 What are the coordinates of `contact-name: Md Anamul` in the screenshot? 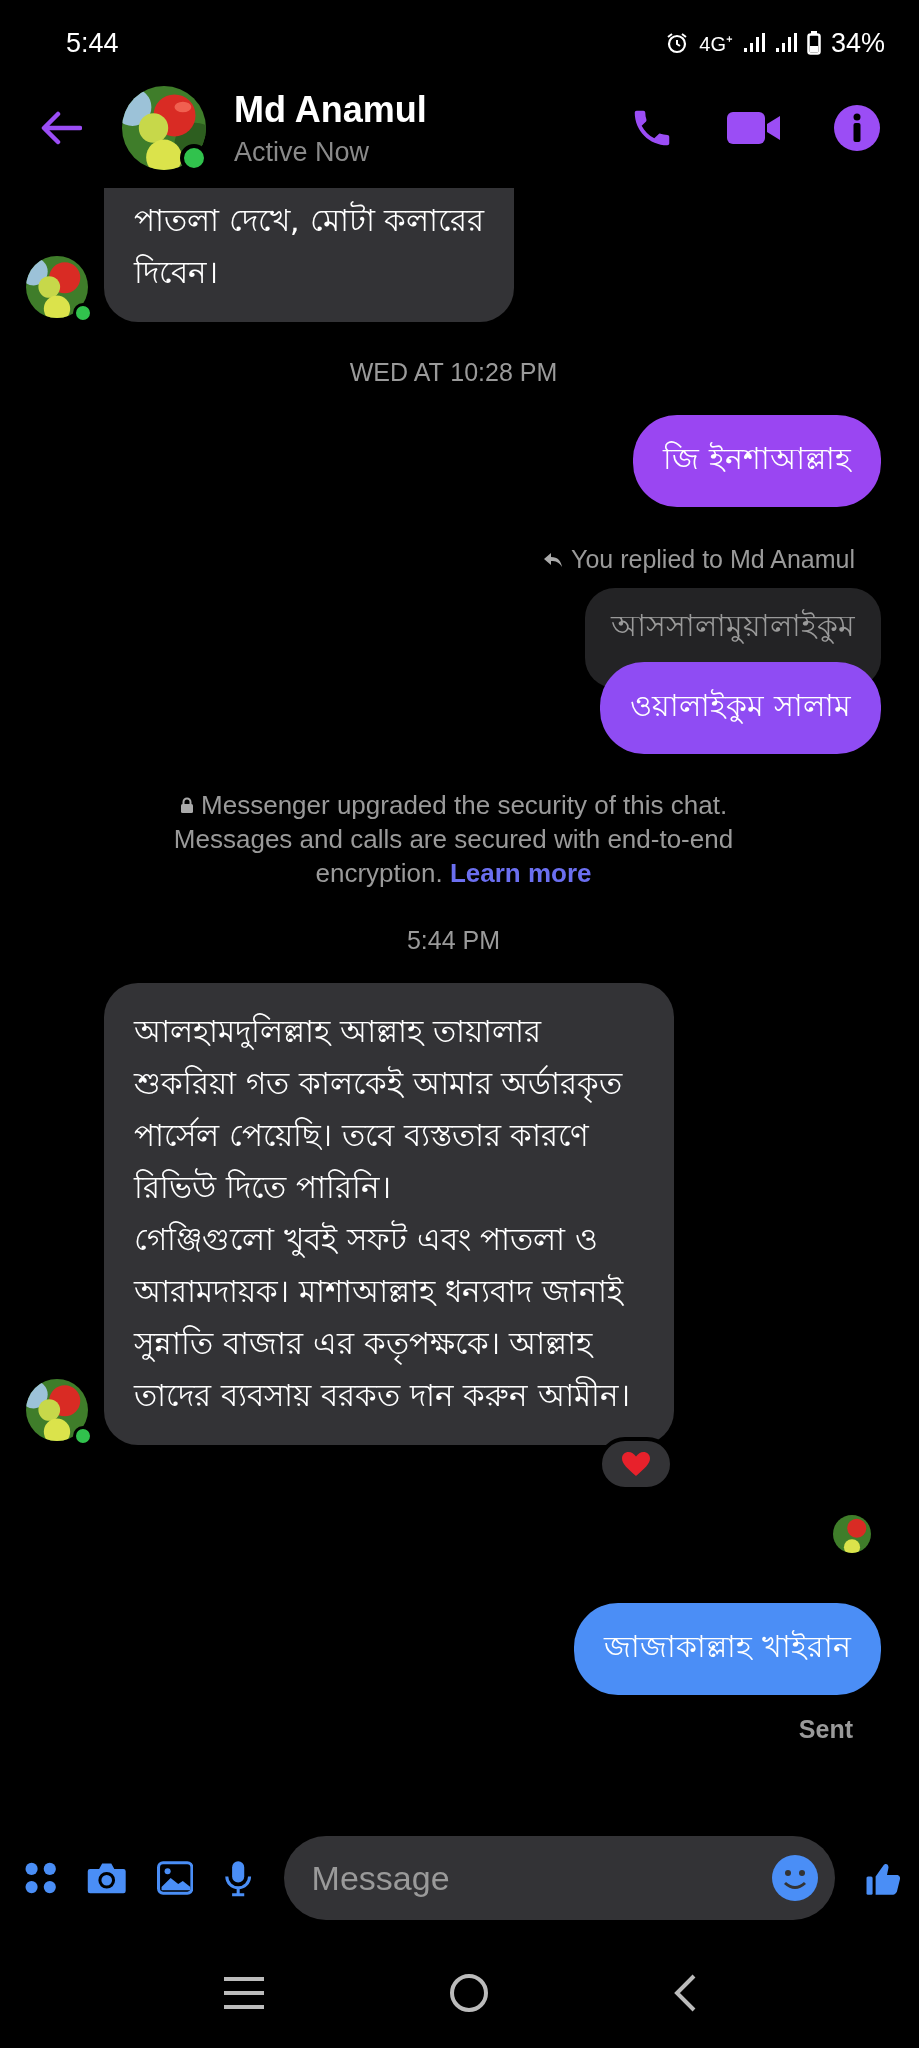 It's located at (330, 109).